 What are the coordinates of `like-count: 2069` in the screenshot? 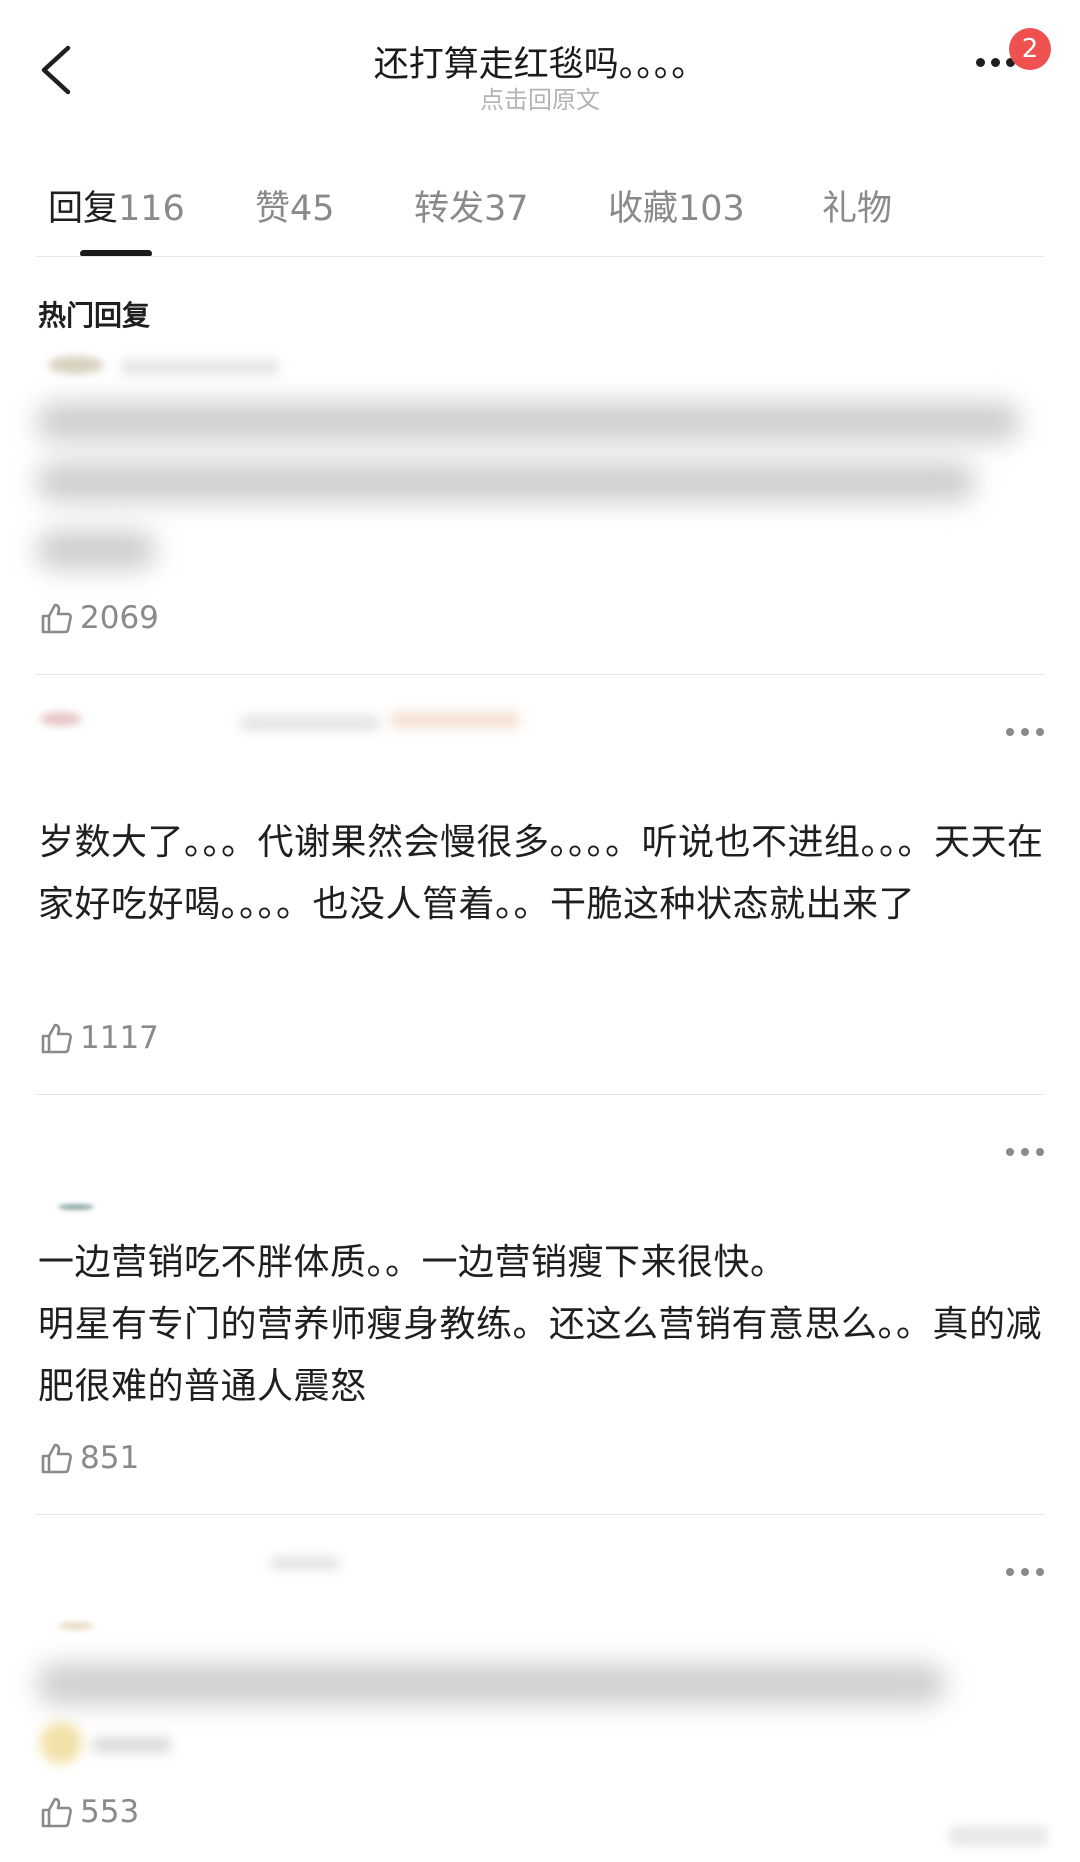 It's located at (119, 618).